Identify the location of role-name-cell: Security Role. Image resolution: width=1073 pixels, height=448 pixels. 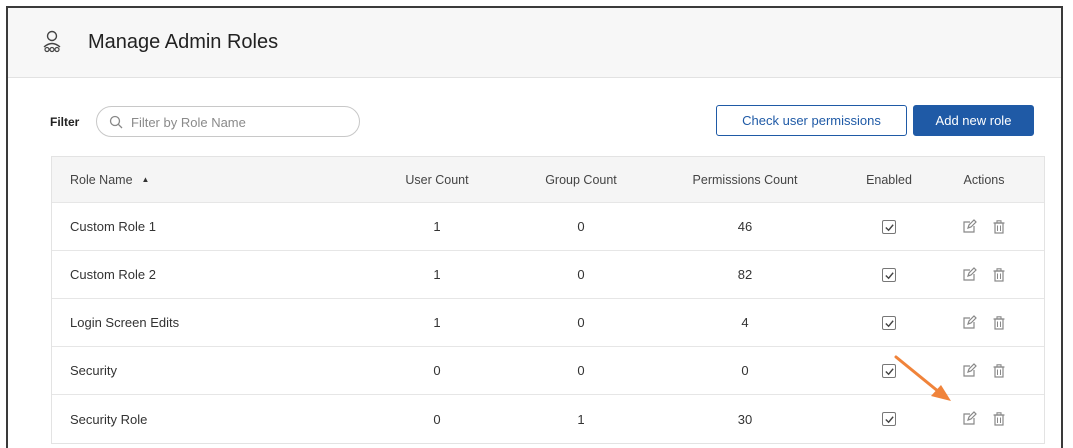
(109, 419).